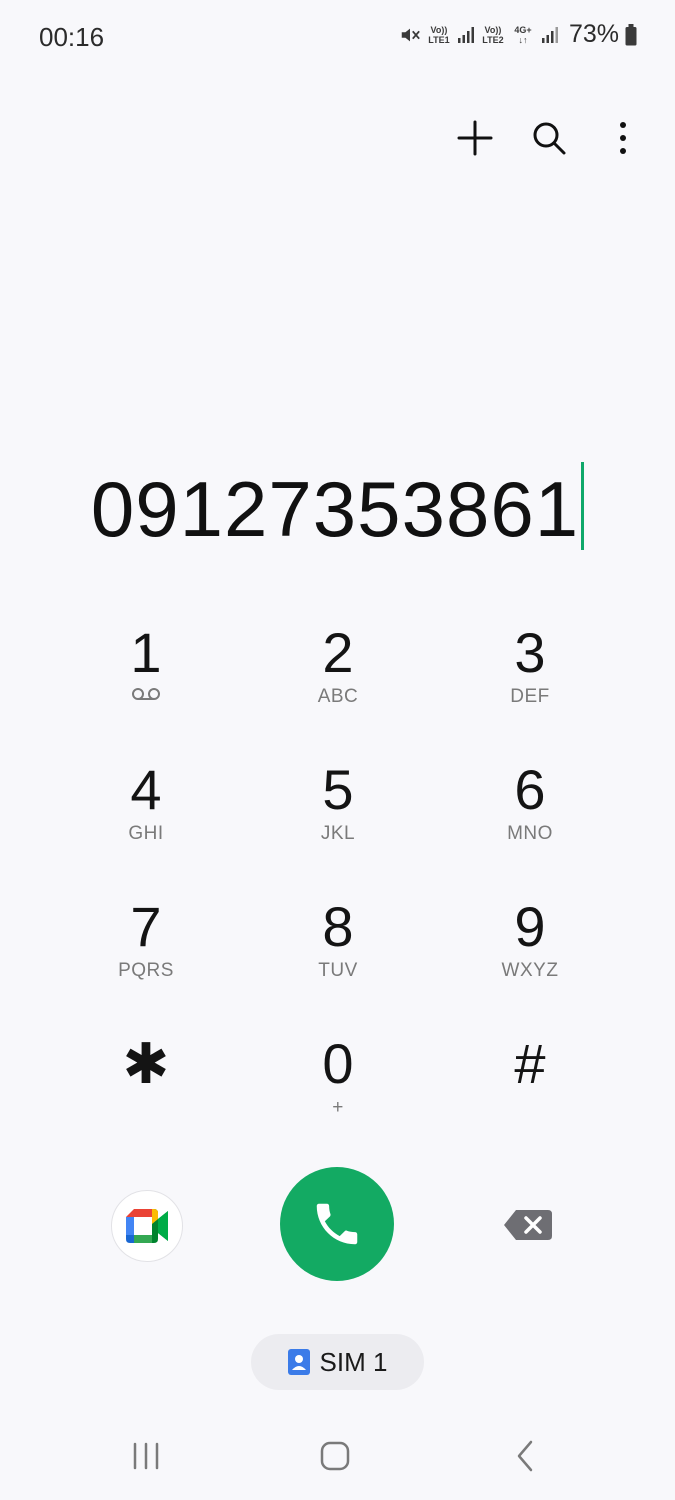  I want to click on key-digit: 9, so click(530, 926).